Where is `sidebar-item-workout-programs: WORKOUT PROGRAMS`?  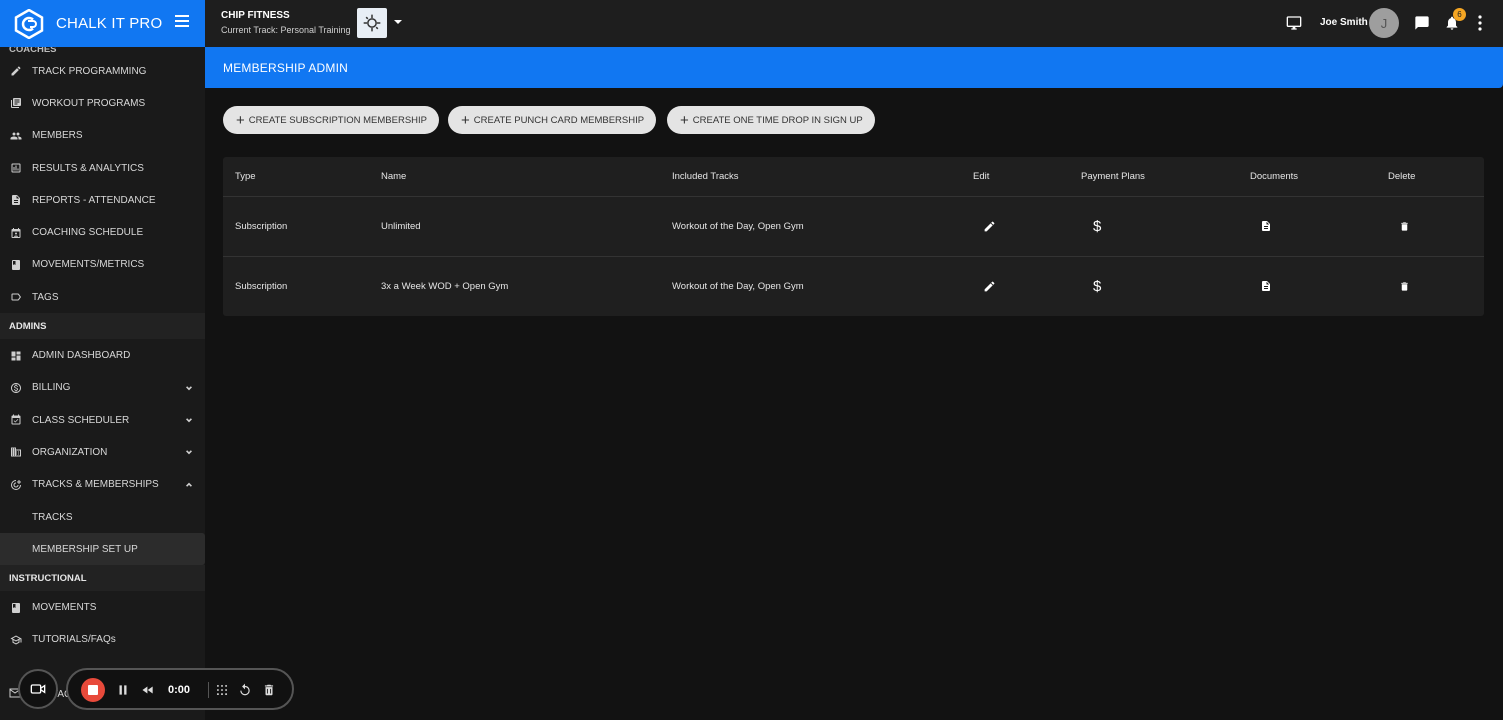 sidebar-item-workout-programs: WORKOUT PROGRAMS is located at coordinates (102, 103).